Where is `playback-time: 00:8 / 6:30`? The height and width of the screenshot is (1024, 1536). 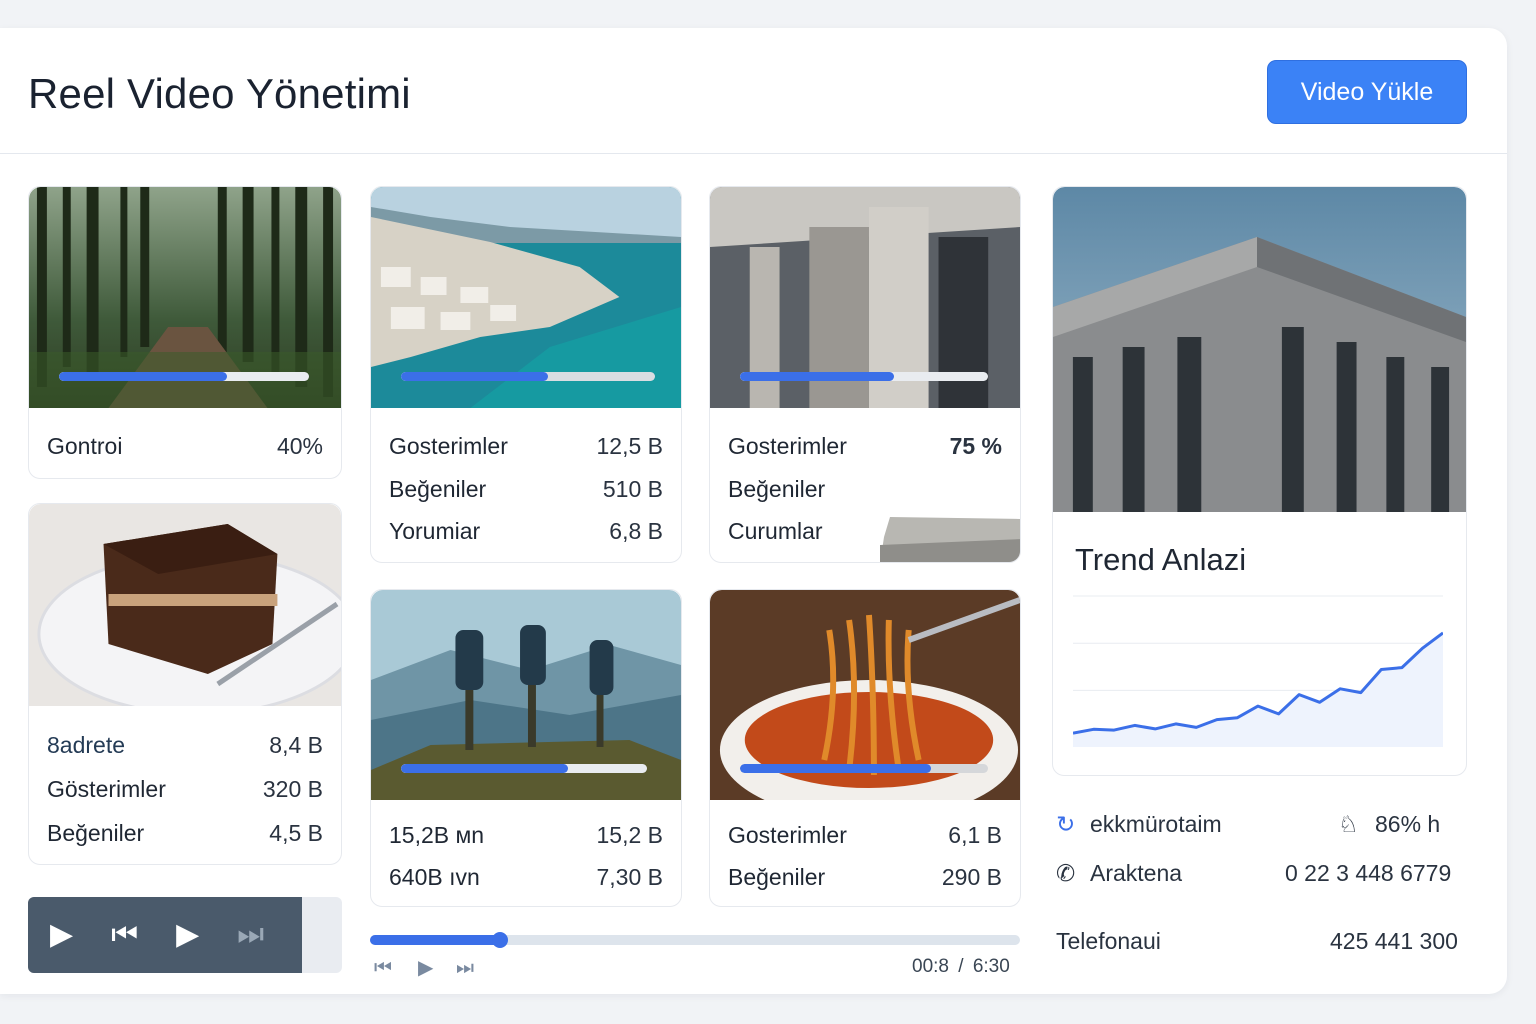
playback-time: 00:8 / 6:30 is located at coordinates (961, 966).